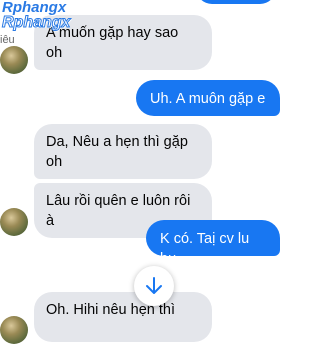  I want to click on arrow-down-icon, so click(154, 285).